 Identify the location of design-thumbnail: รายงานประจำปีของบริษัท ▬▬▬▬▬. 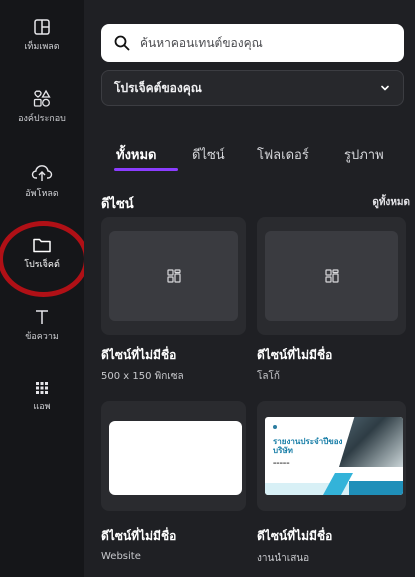
(331, 456).